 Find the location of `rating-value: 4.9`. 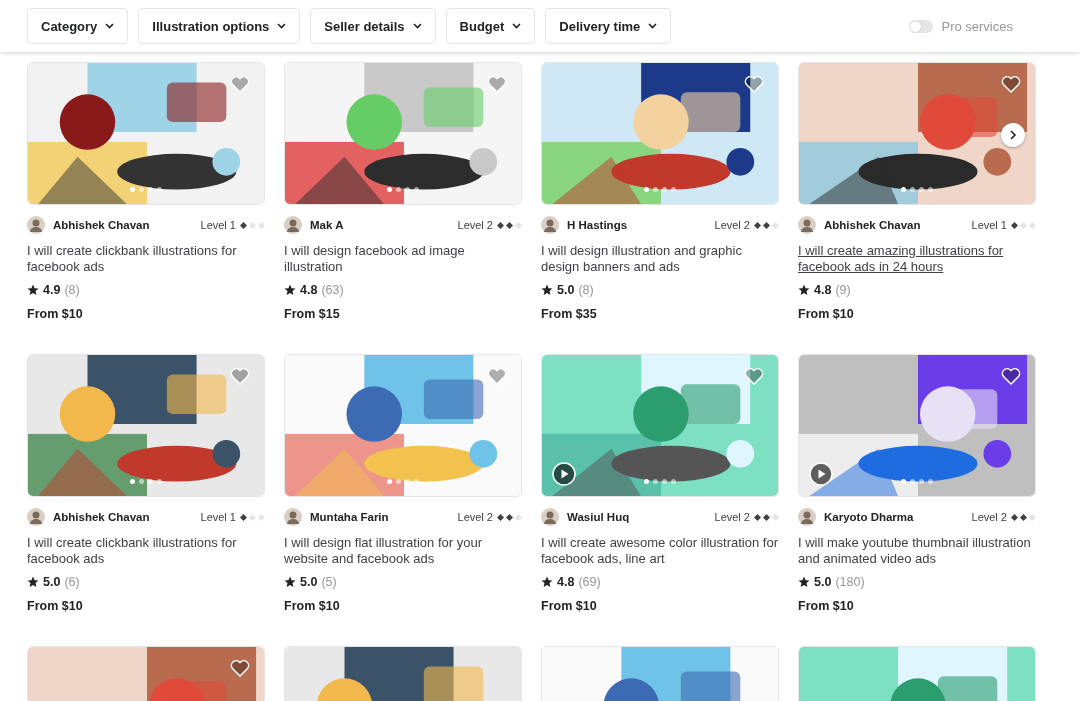

rating-value: 4.9 is located at coordinates (52, 290).